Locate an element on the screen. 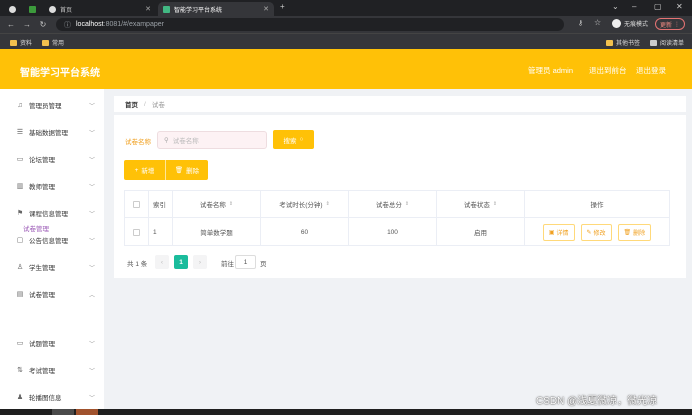 The width and height of the screenshot is (692, 415). next-page-button: › is located at coordinates (200, 262).